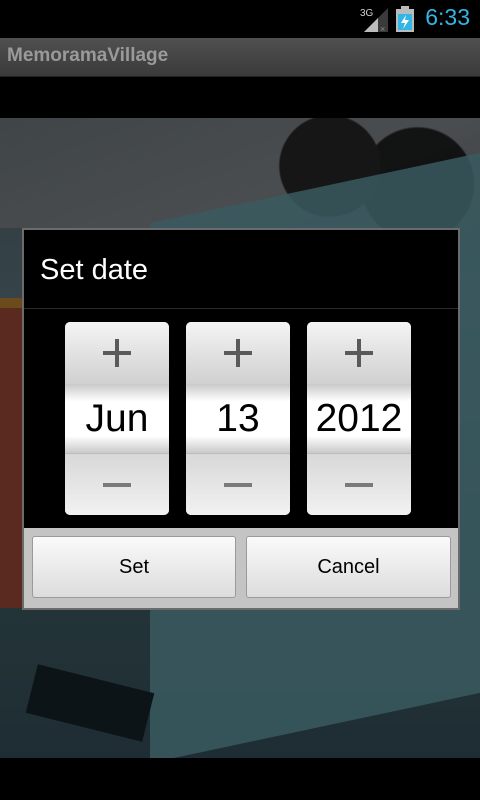  I want to click on day-decrement-button, so click(238, 484).